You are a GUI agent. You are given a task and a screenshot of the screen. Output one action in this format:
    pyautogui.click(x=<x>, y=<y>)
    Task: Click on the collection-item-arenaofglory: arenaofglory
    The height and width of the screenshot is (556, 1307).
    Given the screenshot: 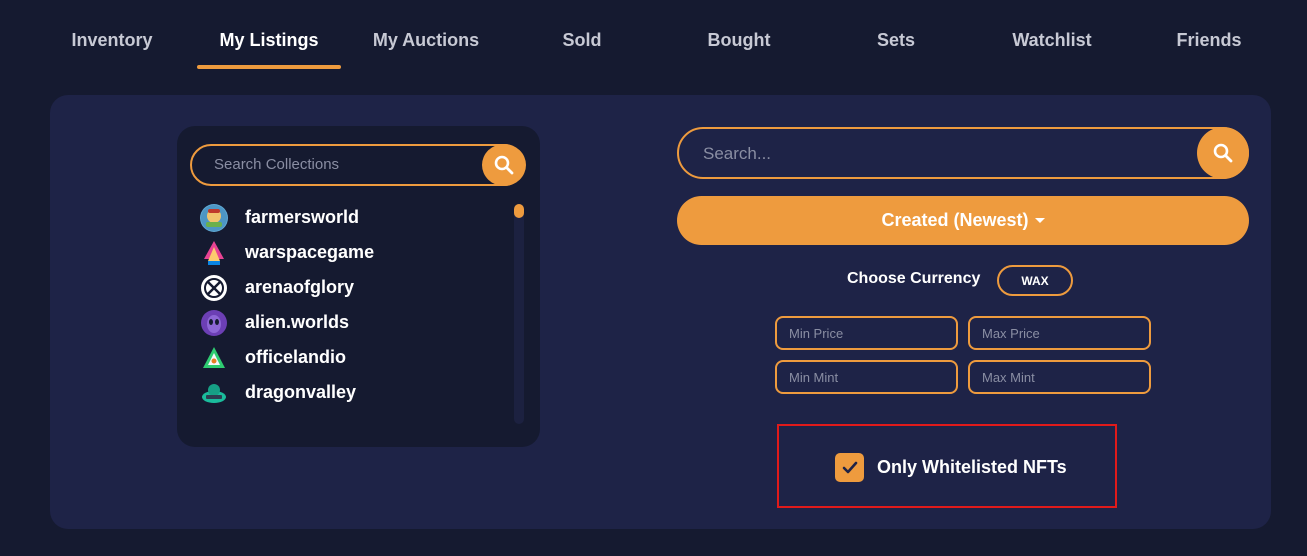 What is the action you would take?
    pyautogui.click(x=350, y=287)
    